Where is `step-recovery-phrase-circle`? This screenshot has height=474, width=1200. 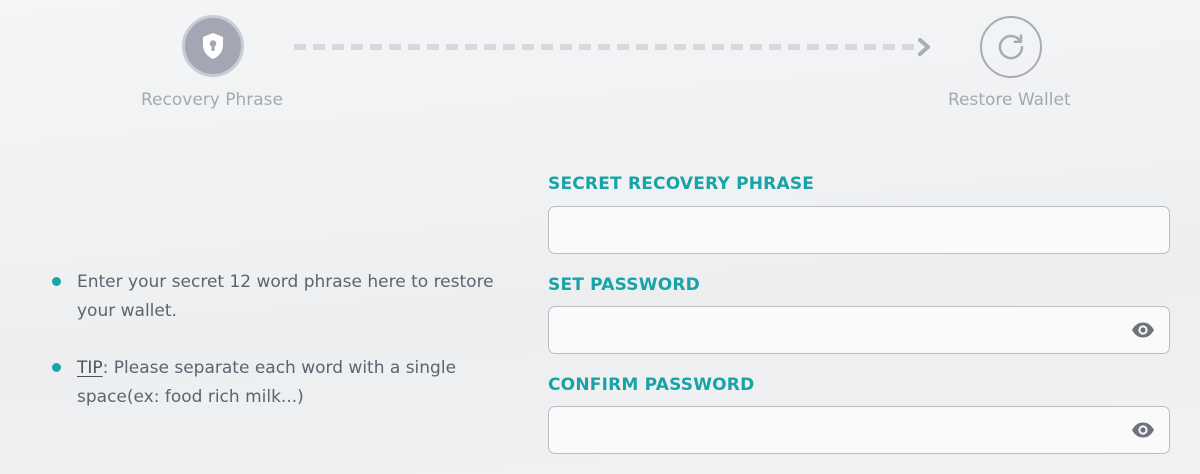 step-recovery-phrase-circle is located at coordinates (213, 46).